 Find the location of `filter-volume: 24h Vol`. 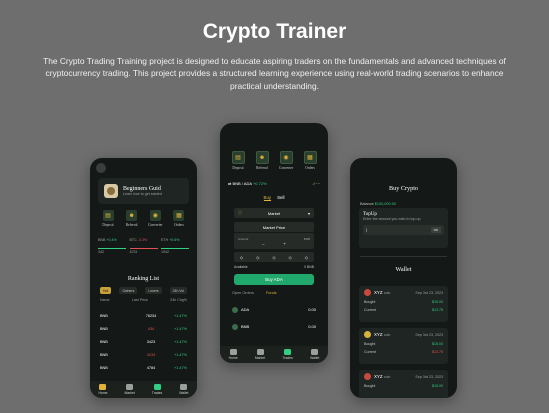

filter-volume: 24h Vol is located at coordinates (178, 290).